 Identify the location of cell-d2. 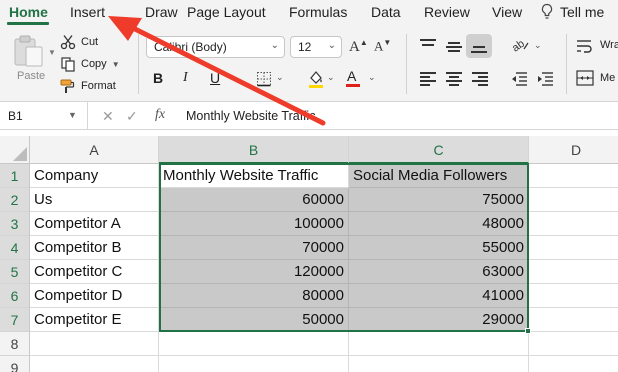
(573, 200).